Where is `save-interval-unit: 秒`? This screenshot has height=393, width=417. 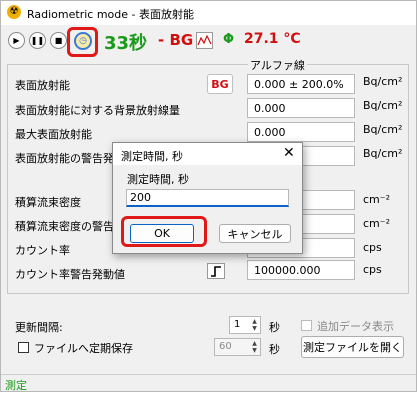
save-interval-unit: 秒 is located at coordinates (274, 349).